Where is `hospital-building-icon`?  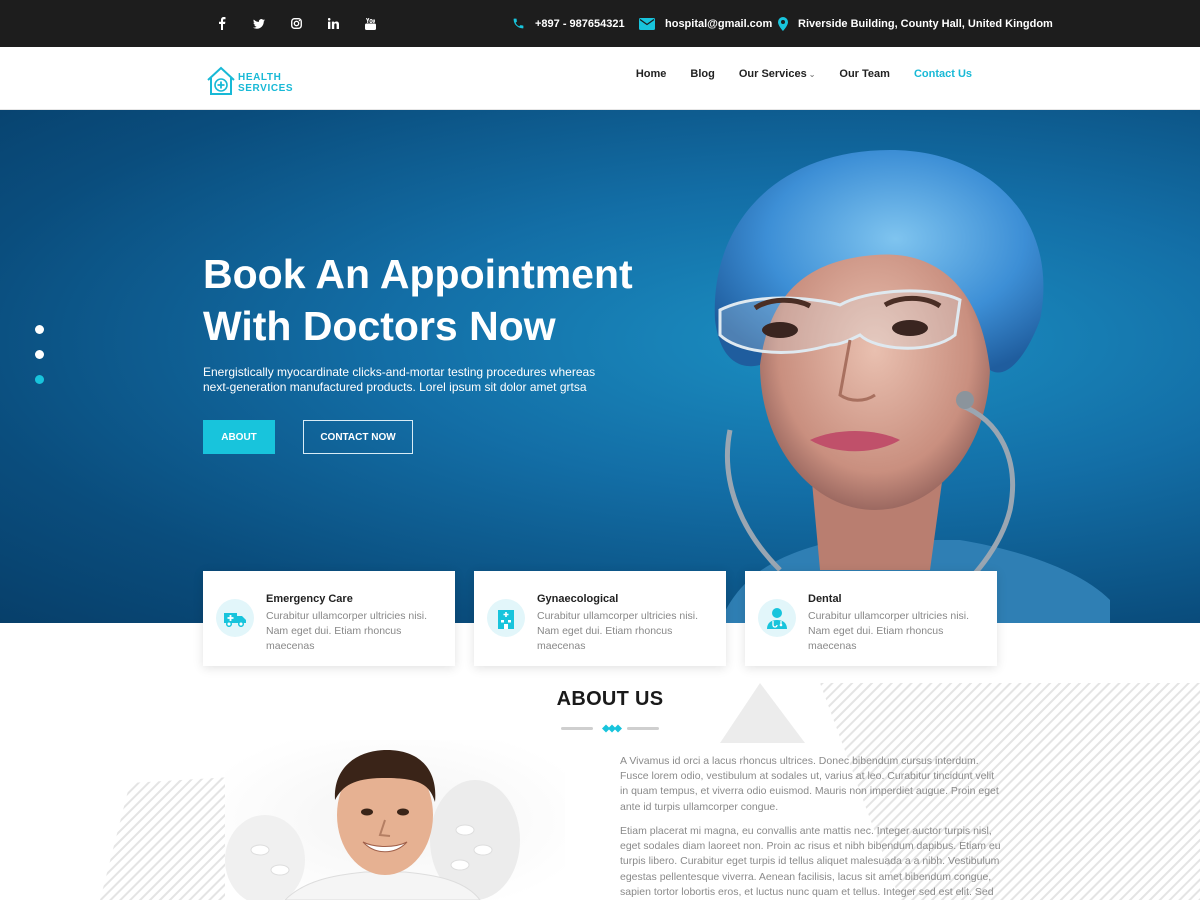
hospital-building-icon is located at coordinates (506, 618).